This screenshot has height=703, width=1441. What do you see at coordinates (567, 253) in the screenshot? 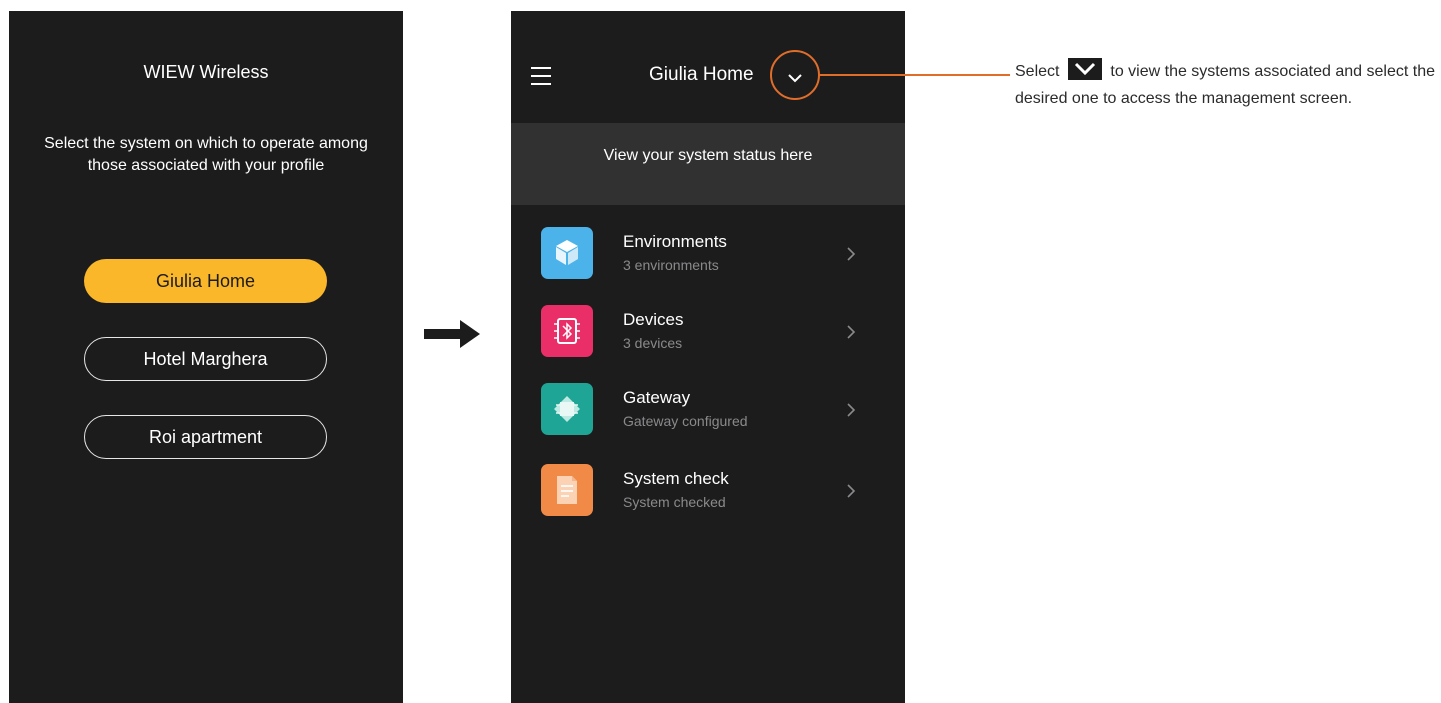
I see `cube-icon` at bounding box center [567, 253].